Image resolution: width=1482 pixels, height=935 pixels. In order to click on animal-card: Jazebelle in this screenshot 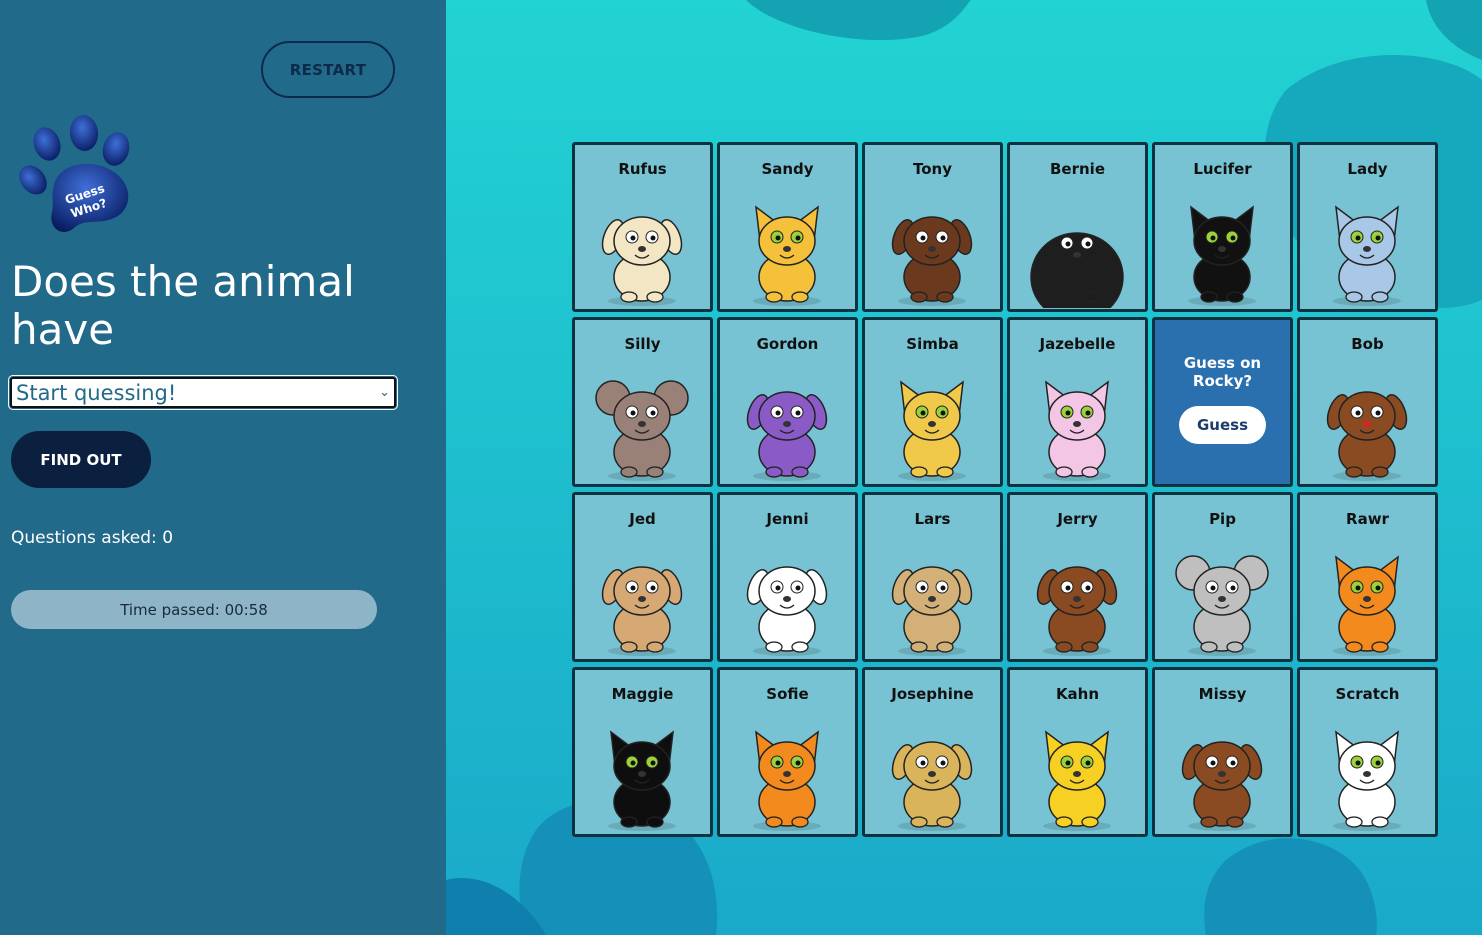, I will do `click(1077, 402)`.